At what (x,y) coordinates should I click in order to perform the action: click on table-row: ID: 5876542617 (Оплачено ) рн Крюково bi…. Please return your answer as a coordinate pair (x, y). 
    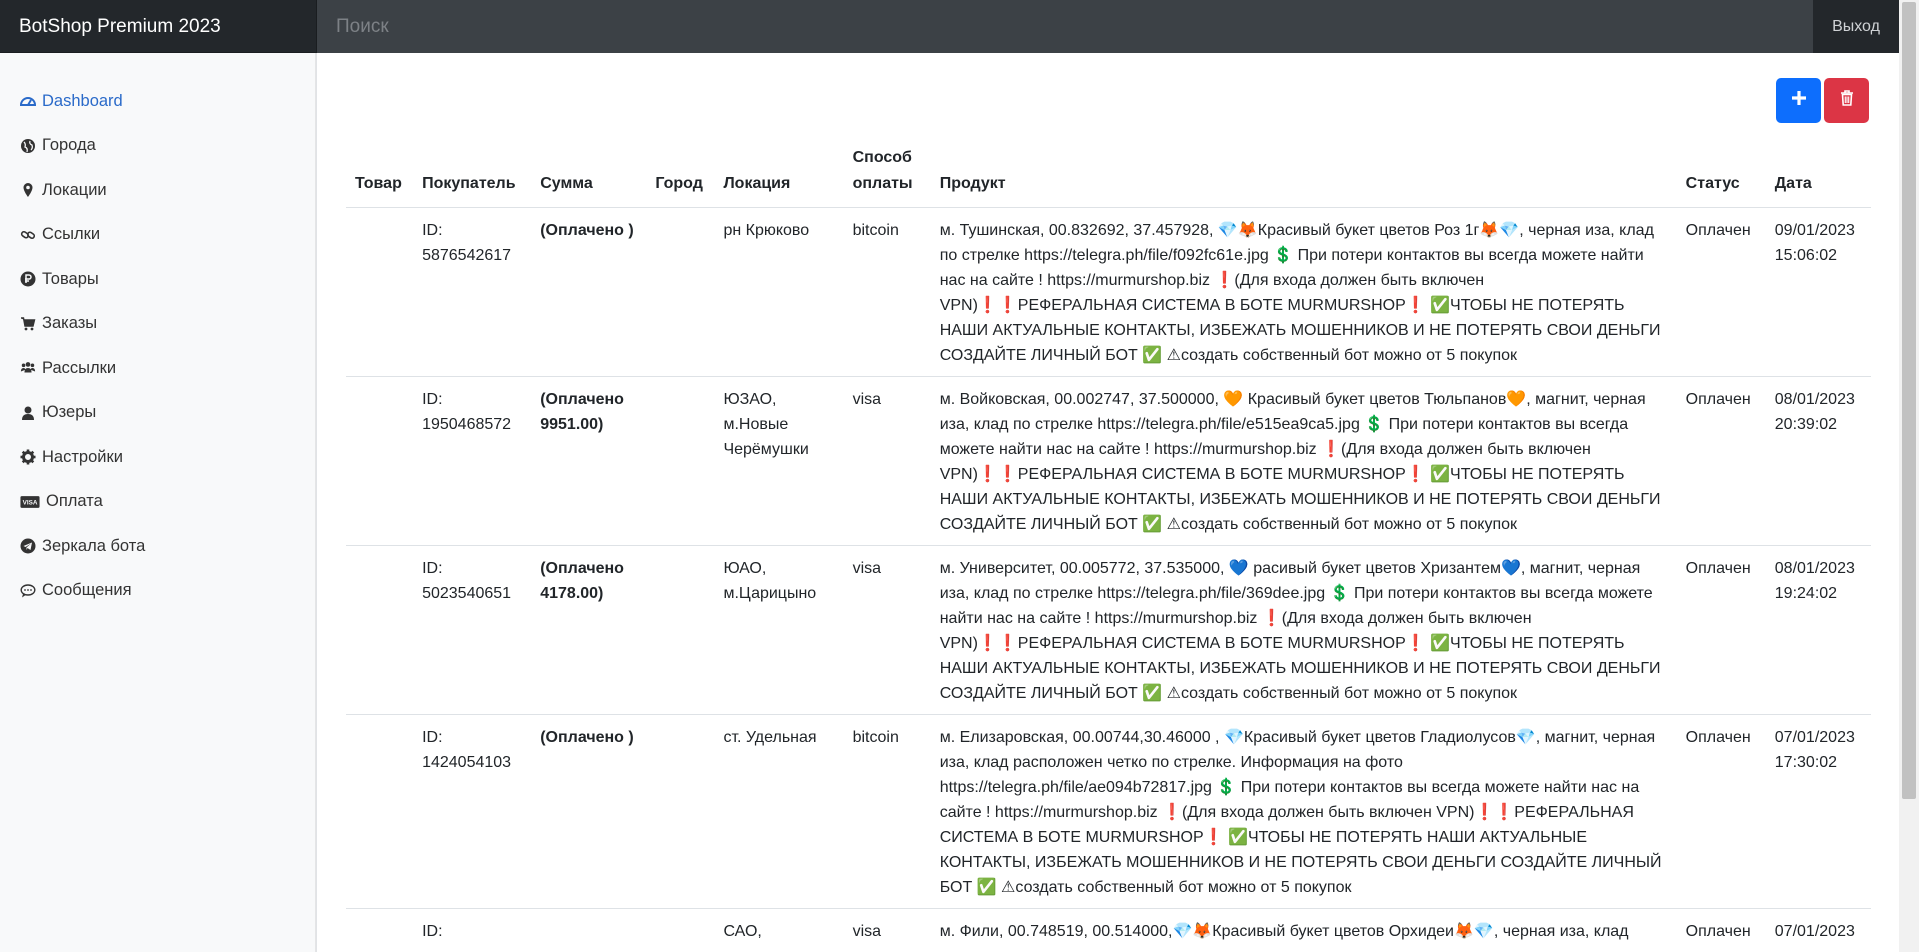
    Looking at the image, I should click on (1108, 292).